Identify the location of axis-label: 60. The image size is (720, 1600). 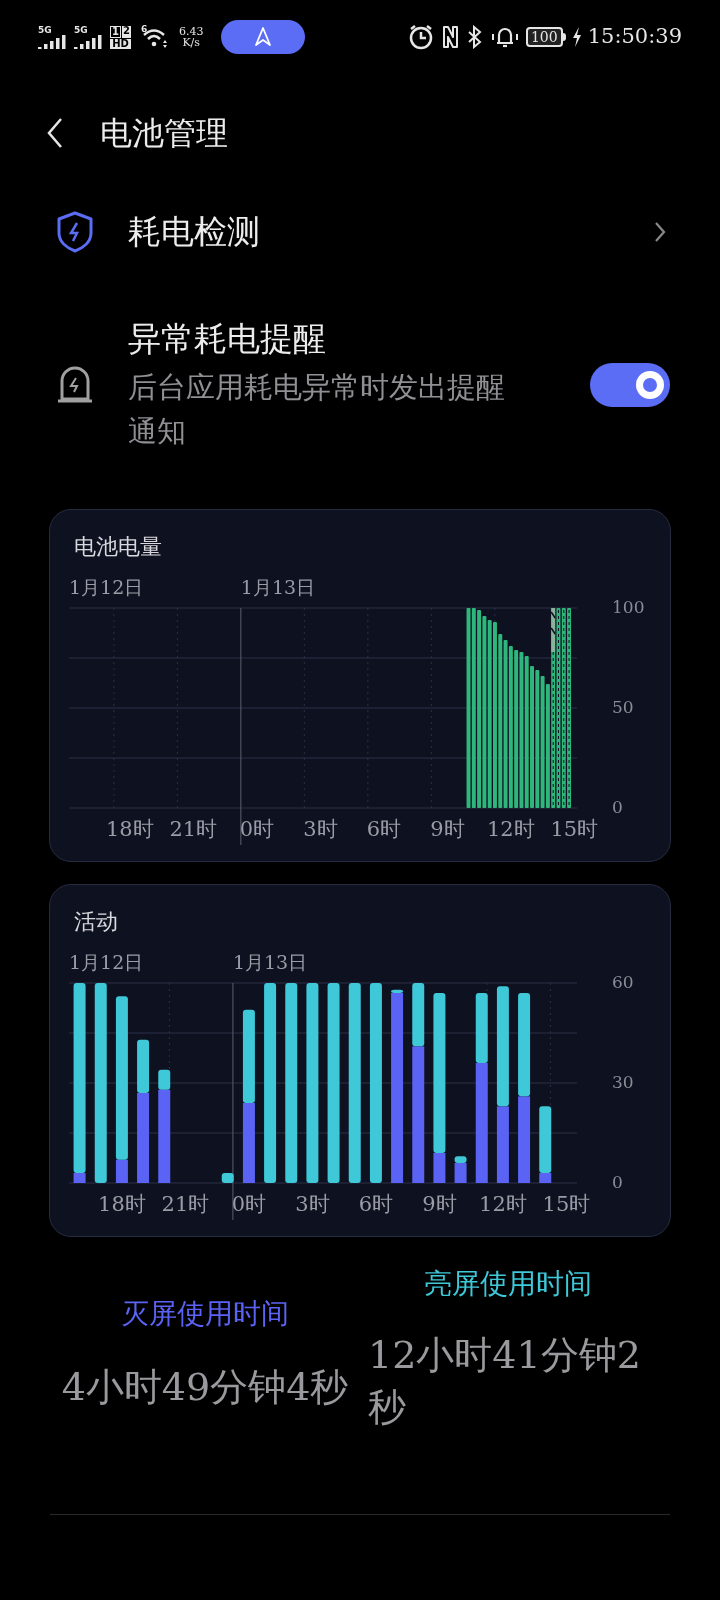
(623, 981).